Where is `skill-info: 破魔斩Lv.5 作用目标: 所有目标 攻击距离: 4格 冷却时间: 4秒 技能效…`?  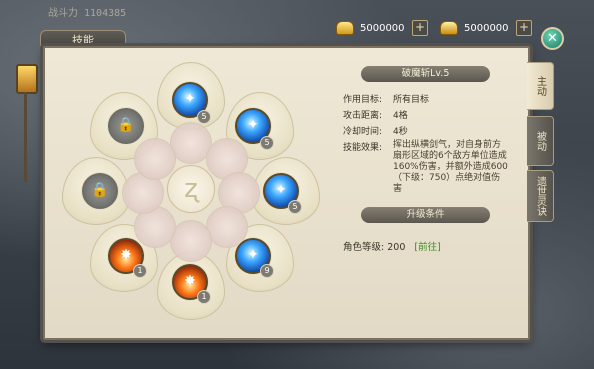
skill-info: 破魔斩Lv.5 作用目标: 所有目标 攻击距离: 4格 冷却时间: 4秒 技能效… is located at coordinates (425, 159).